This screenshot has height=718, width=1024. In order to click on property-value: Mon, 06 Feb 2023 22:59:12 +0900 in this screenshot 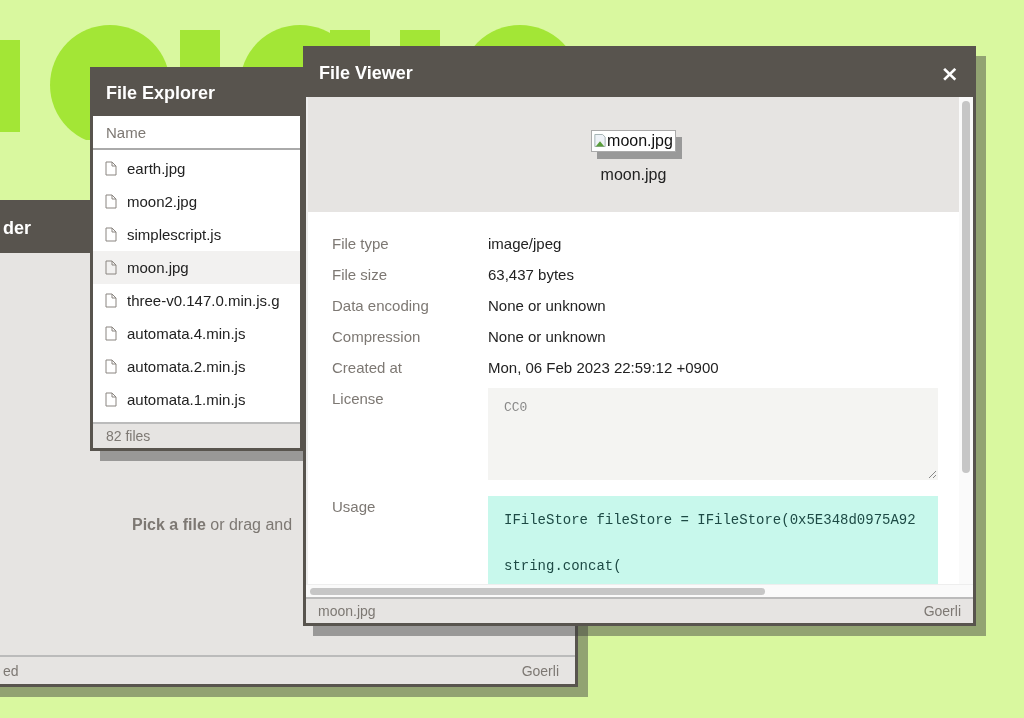, I will do `click(604, 368)`.